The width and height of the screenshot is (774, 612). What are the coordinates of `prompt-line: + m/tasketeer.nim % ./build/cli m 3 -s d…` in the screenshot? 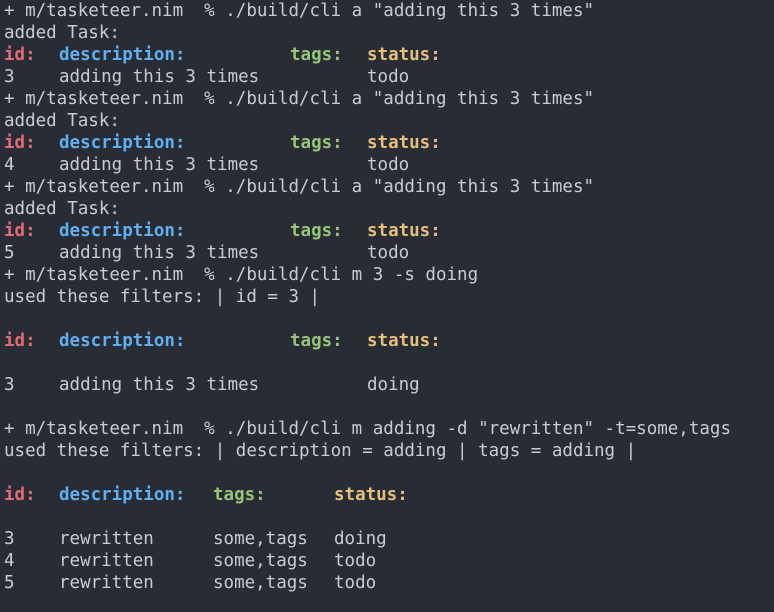 It's located at (241, 275).